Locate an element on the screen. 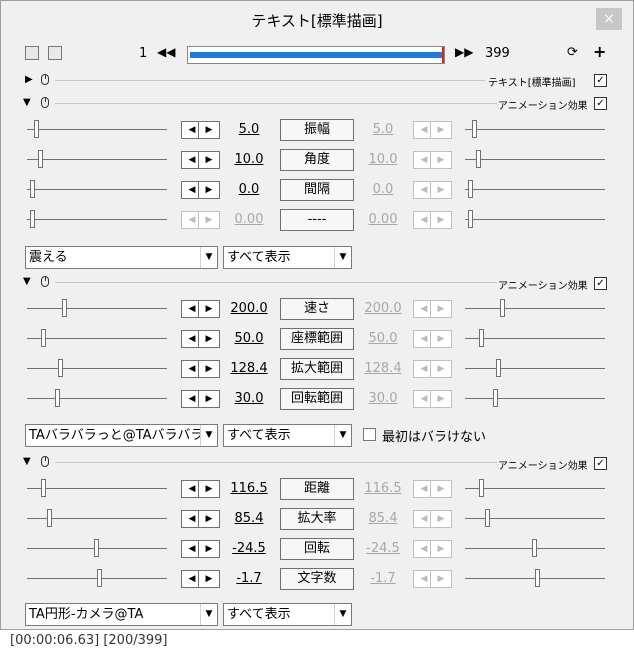 The height and width of the screenshot is (648, 634). left-value: 0.0 is located at coordinates (249, 189).